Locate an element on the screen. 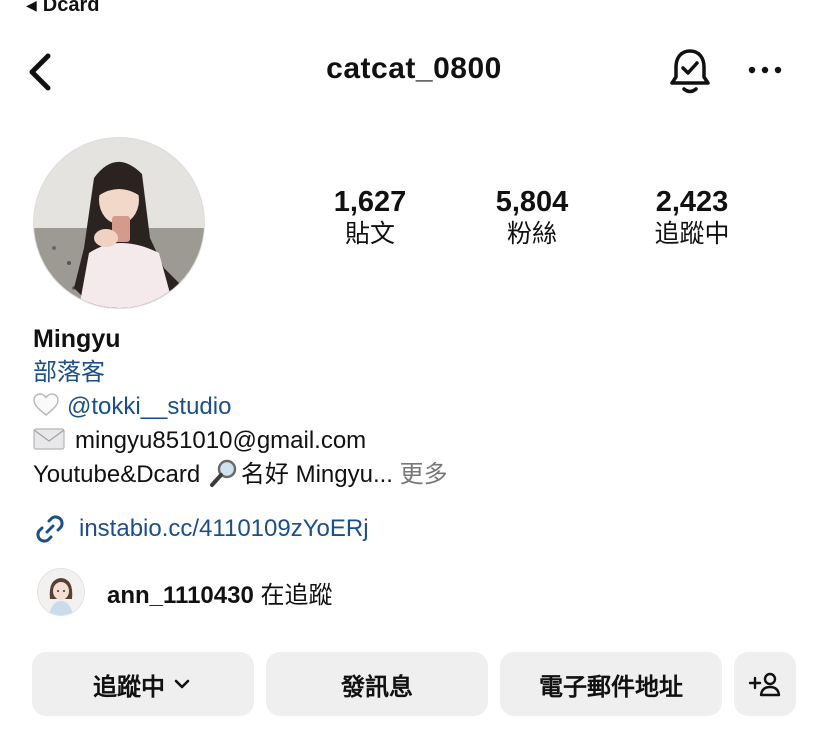 The width and height of the screenshot is (828, 744). back-triangle-icon: ◀ is located at coordinates (31, 6).